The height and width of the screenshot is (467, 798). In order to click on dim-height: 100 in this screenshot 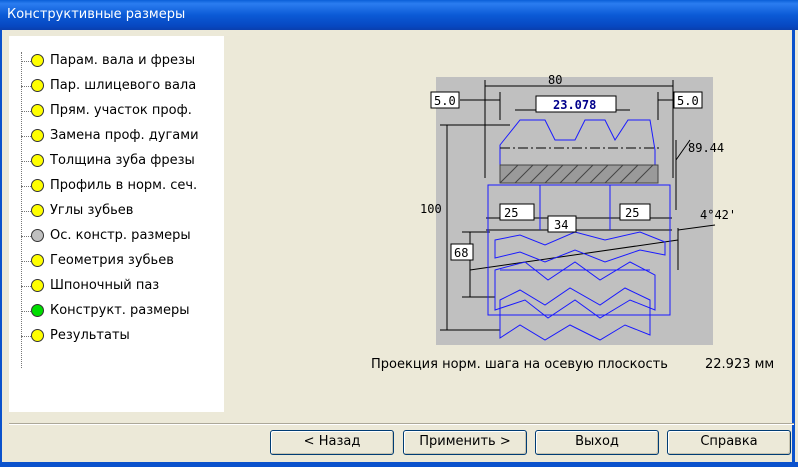, I will do `click(431, 209)`.